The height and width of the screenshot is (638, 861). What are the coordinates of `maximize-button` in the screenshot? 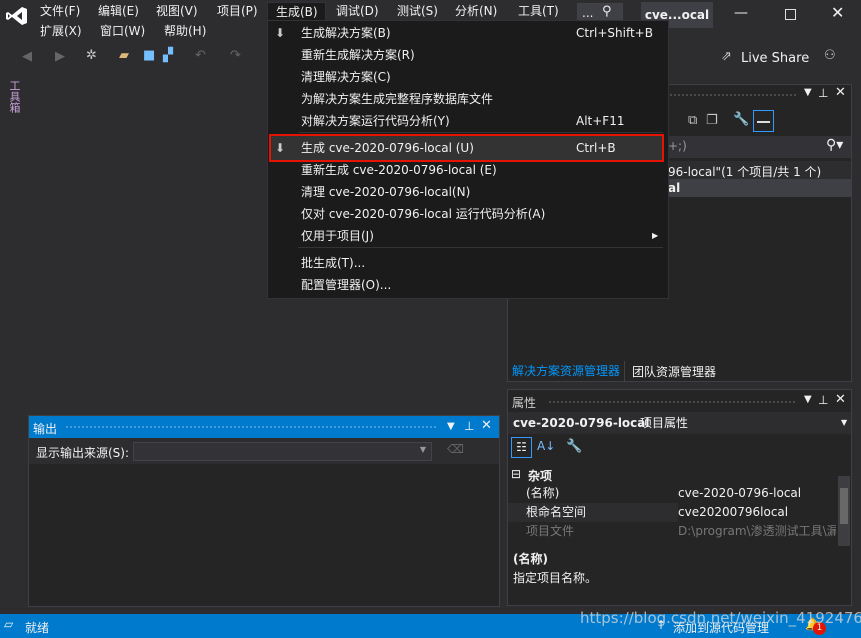 It's located at (790, 14).